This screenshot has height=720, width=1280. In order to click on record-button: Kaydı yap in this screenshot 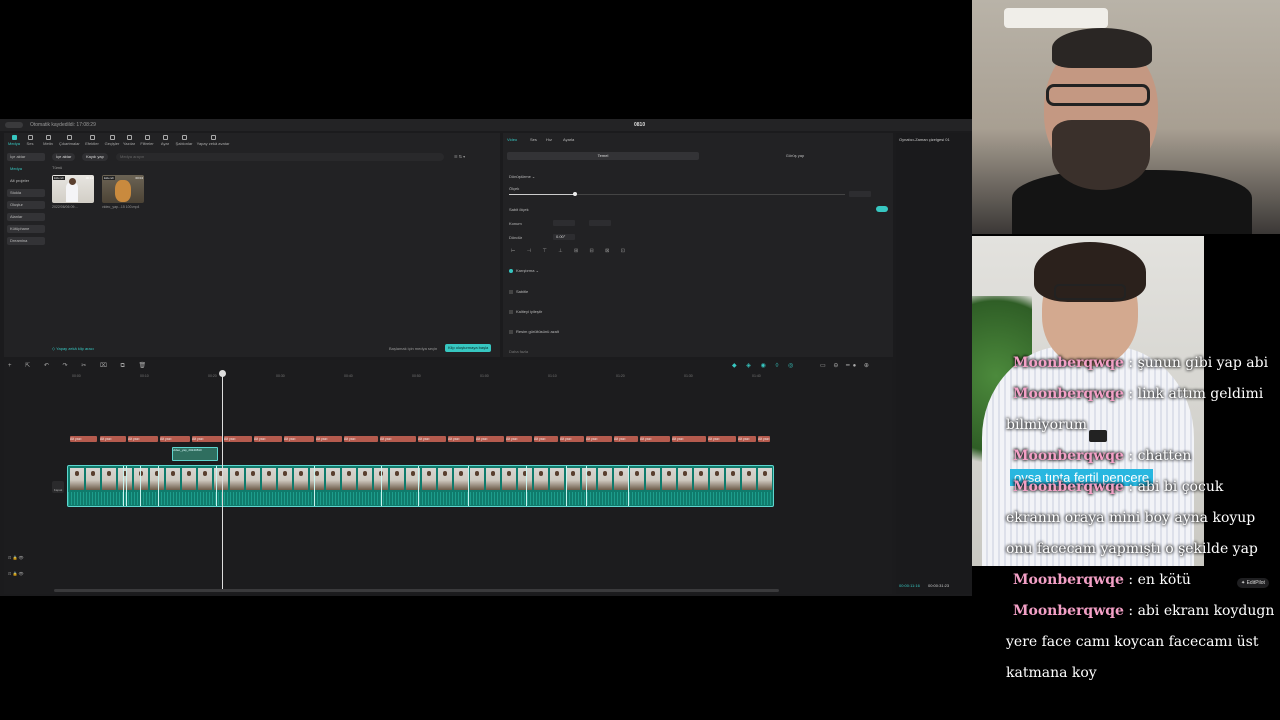, I will do `click(95, 157)`.